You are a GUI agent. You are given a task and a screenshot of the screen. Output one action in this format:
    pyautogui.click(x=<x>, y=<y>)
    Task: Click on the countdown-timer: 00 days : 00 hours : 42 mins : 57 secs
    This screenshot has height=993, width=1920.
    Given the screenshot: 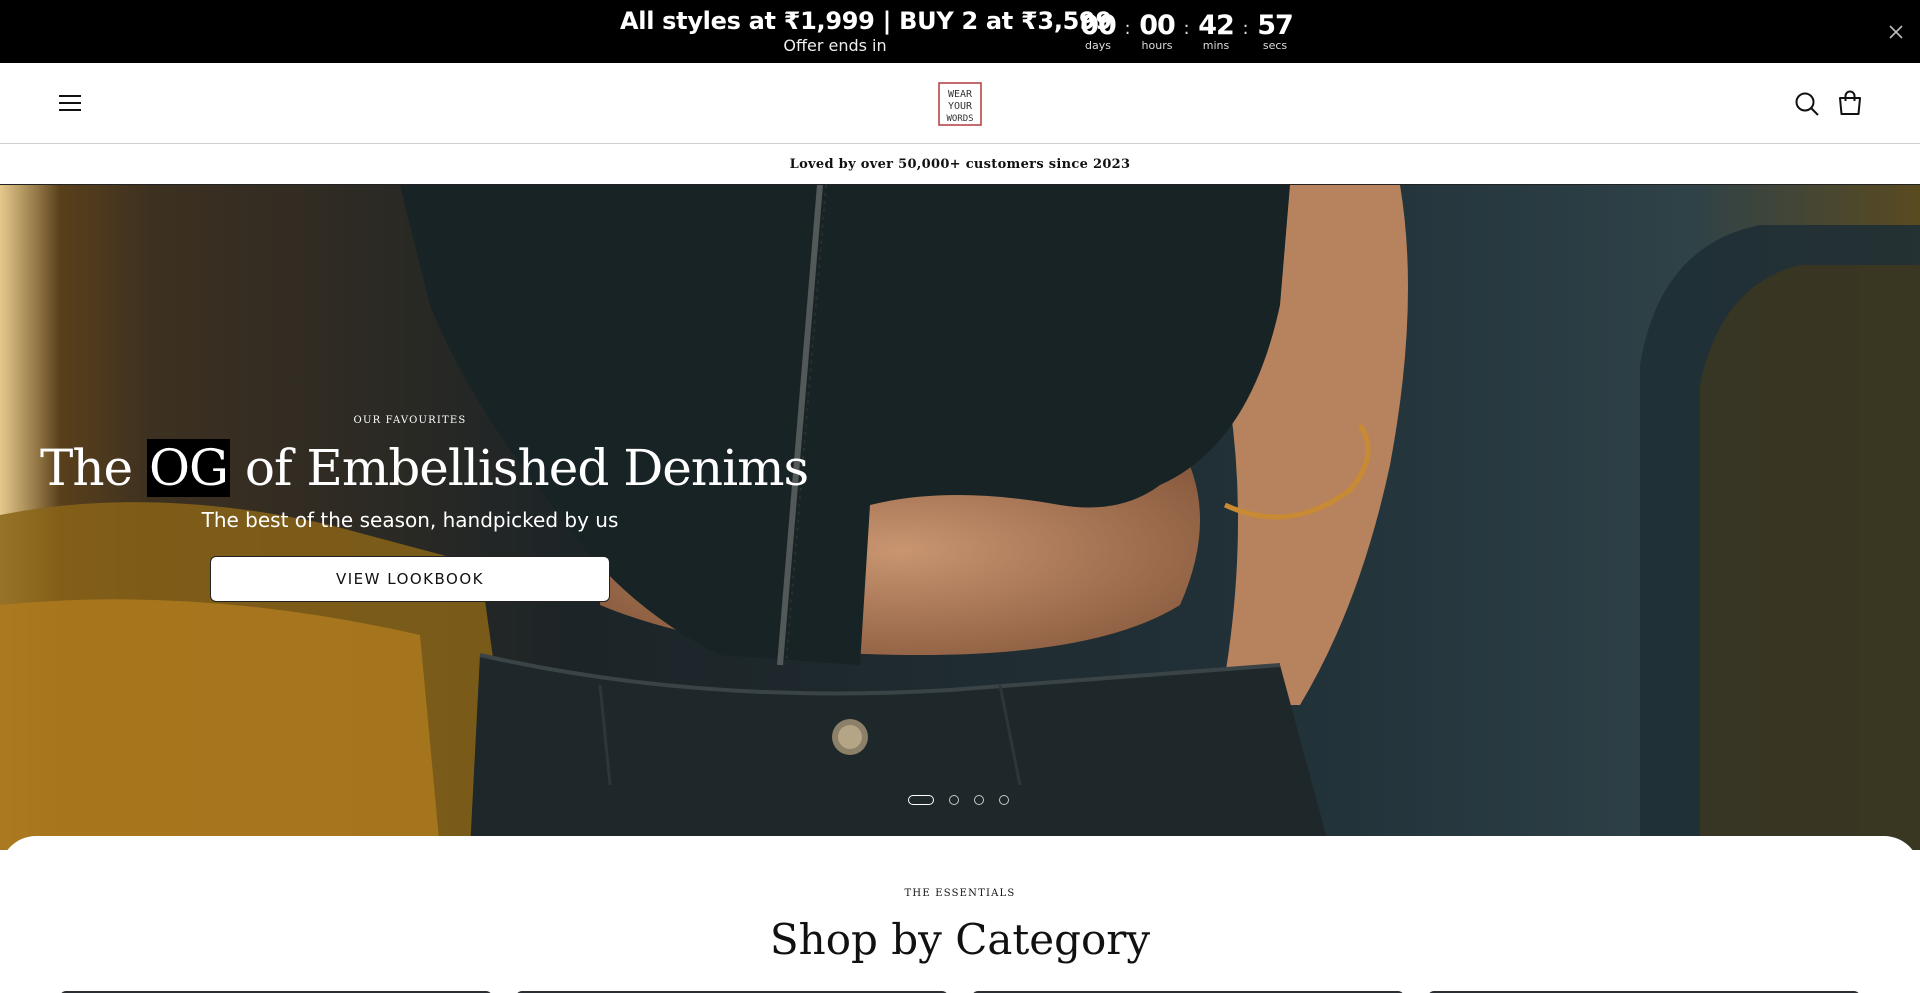 What is the action you would take?
    pyautogui.click(x=1186, y=32)
    